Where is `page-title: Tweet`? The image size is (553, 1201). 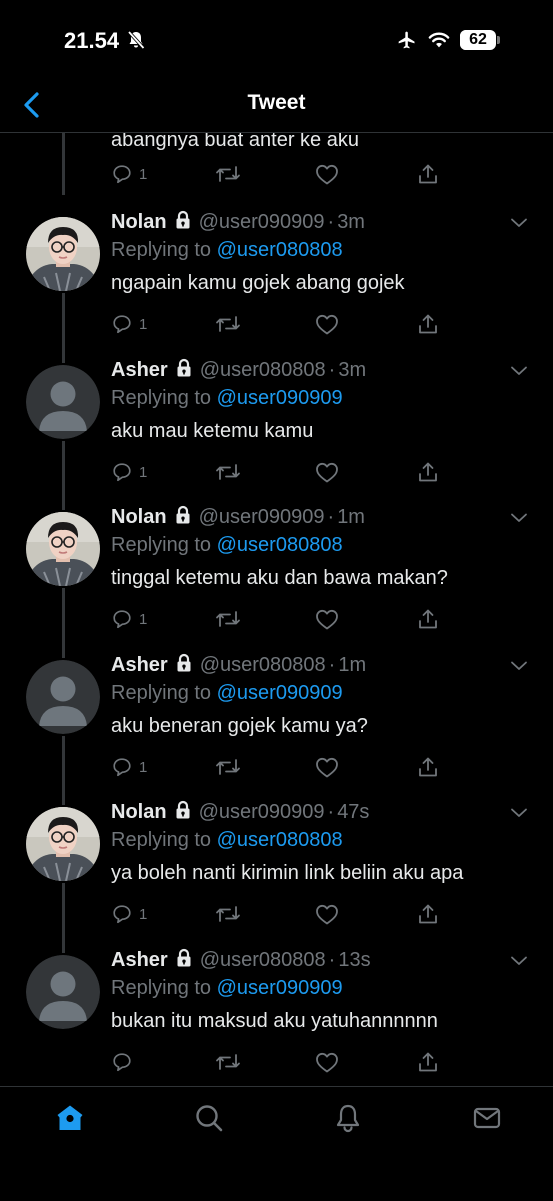
page-title: Tweet is located at coordinates (276, 102).